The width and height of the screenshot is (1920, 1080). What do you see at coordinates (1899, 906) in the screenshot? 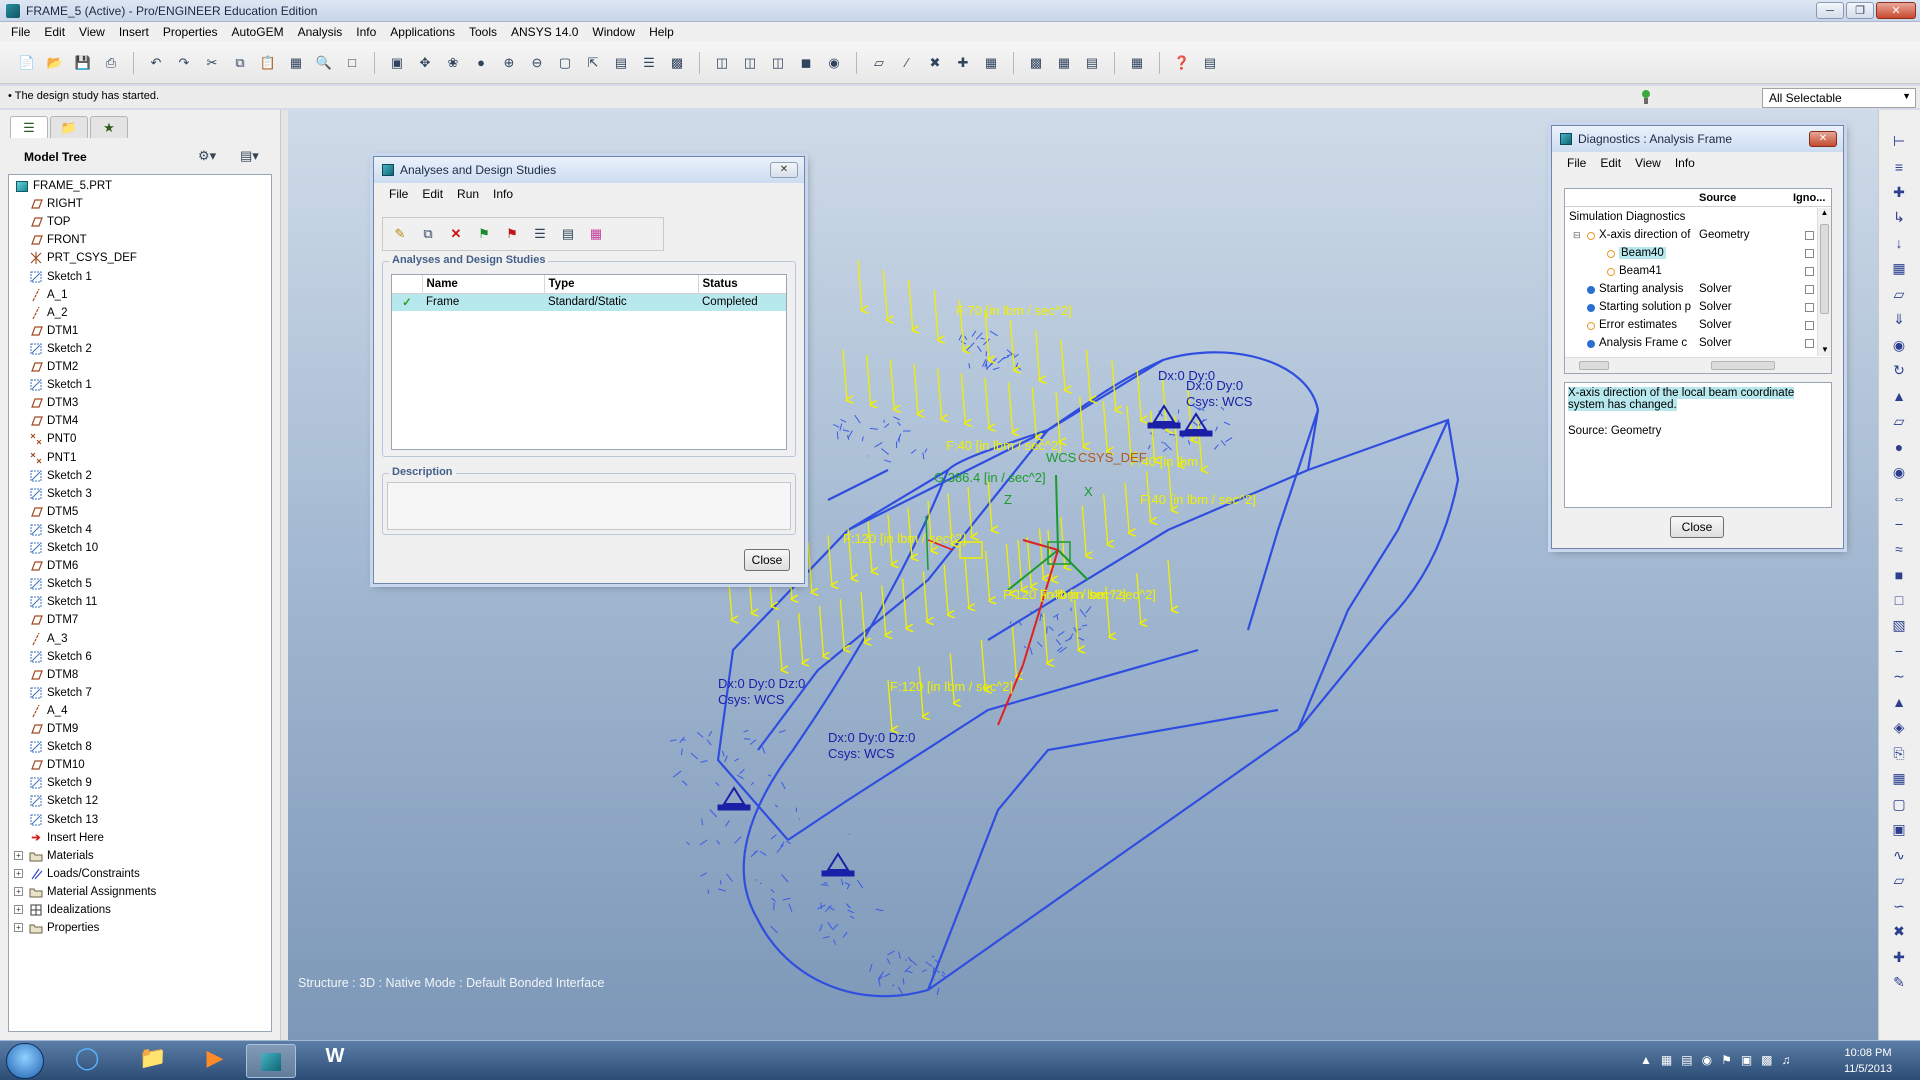
I see `curve-tool-icon: ∽` at bounding box center [1899, 906].